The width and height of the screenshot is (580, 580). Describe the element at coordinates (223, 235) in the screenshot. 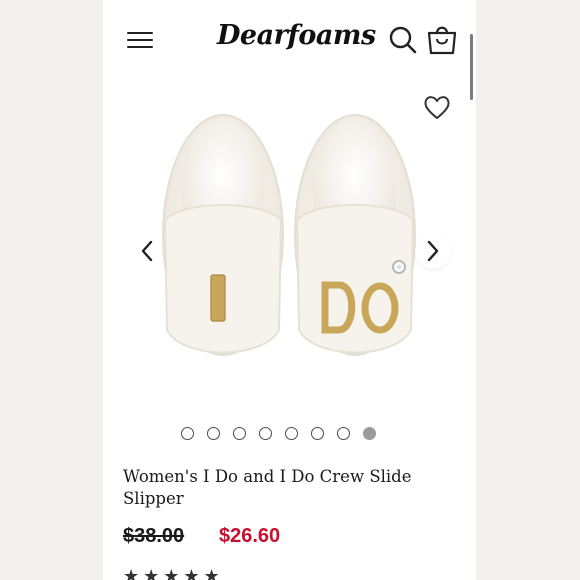

I see `left-slipper: I` at that location.